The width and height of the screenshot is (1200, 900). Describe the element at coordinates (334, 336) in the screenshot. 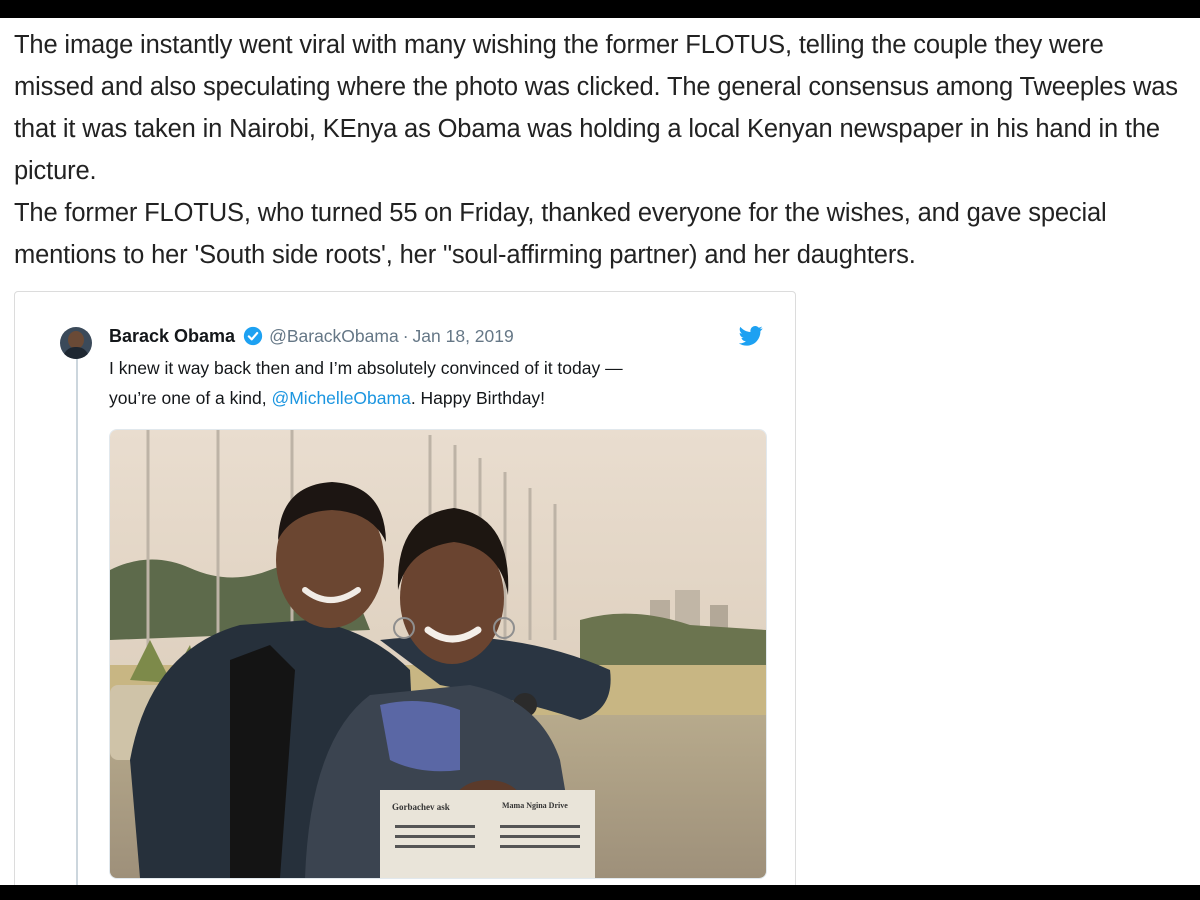

I see `author-handle: @BarackObama` at that location.